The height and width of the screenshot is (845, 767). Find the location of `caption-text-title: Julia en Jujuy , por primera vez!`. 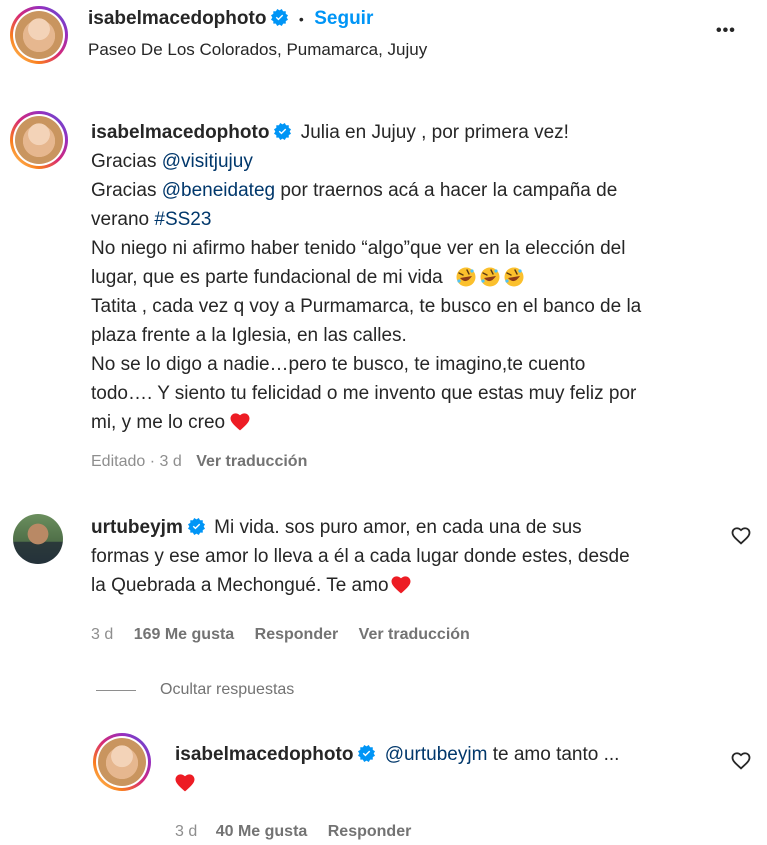

caption-text-title: Julia en Jujuy , por primera vez! is located at coordinates (434, 132).